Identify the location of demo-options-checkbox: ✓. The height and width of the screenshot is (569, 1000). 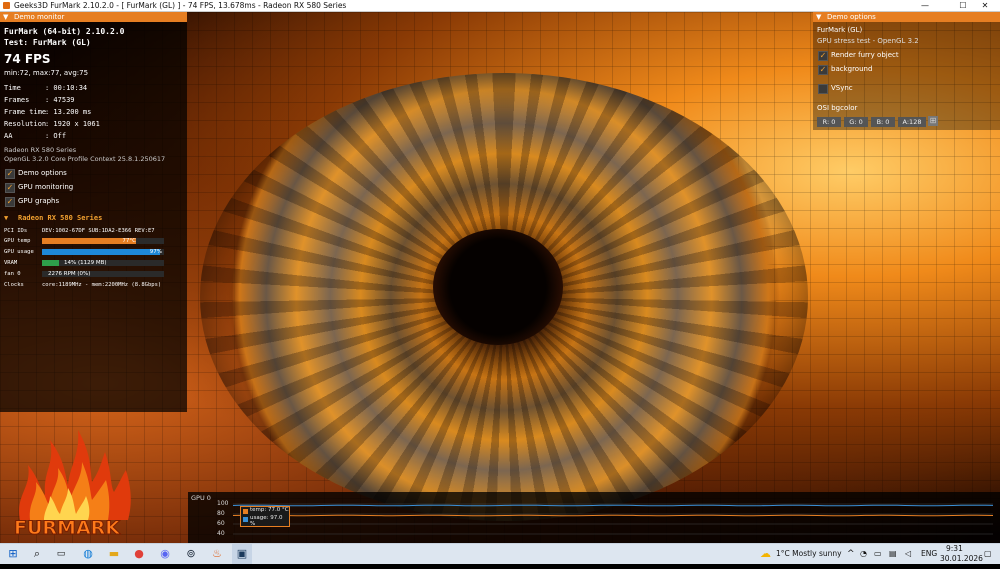
(10, 174).